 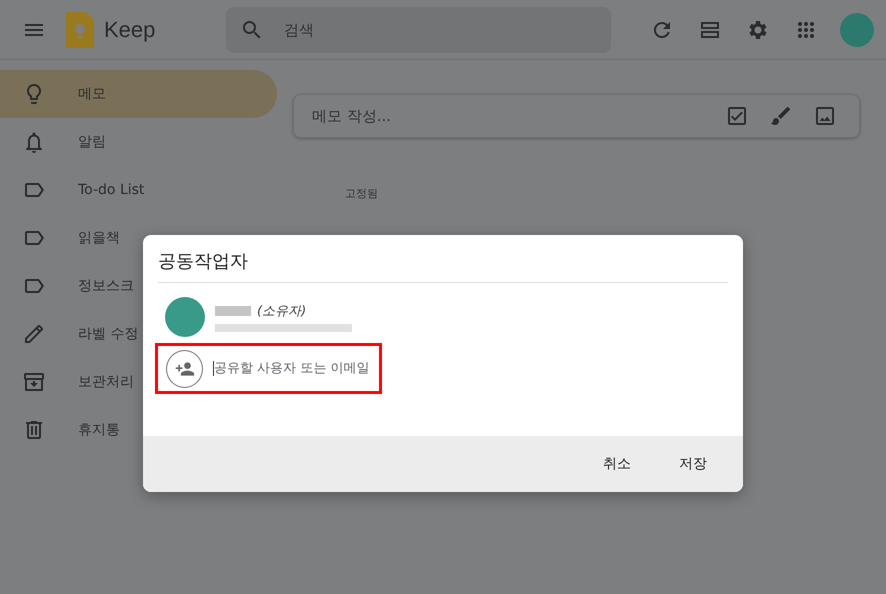 I want to click on owner-avatar, so click(x=185, y=317).